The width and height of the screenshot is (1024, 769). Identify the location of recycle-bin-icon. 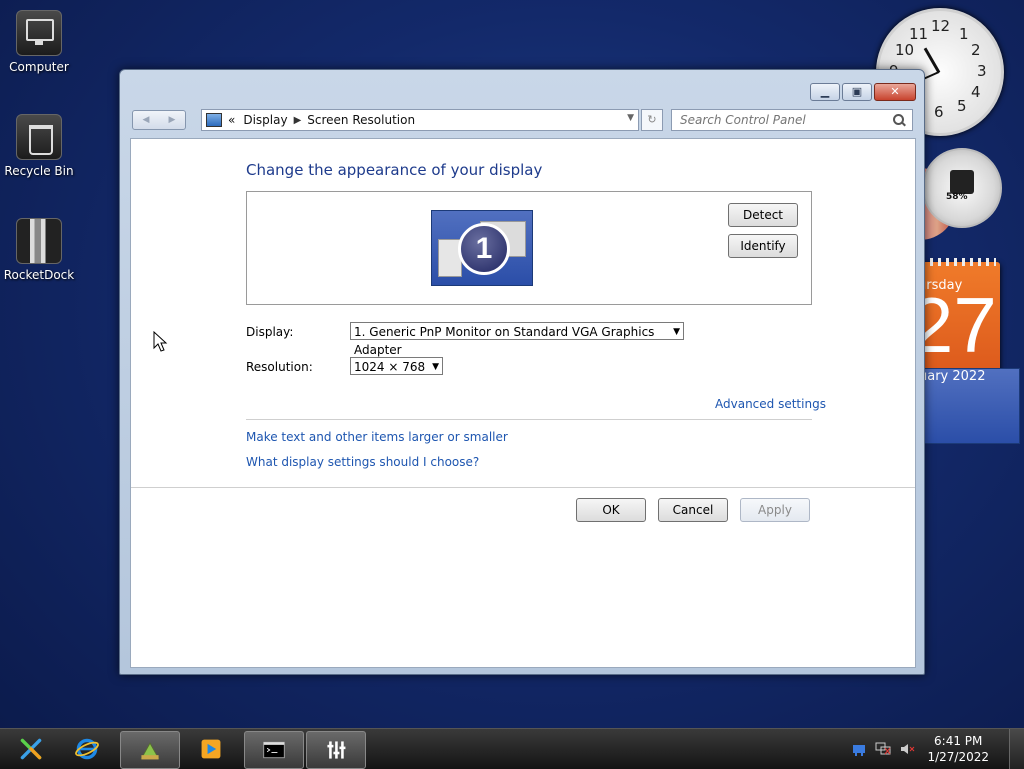
(39, 137).